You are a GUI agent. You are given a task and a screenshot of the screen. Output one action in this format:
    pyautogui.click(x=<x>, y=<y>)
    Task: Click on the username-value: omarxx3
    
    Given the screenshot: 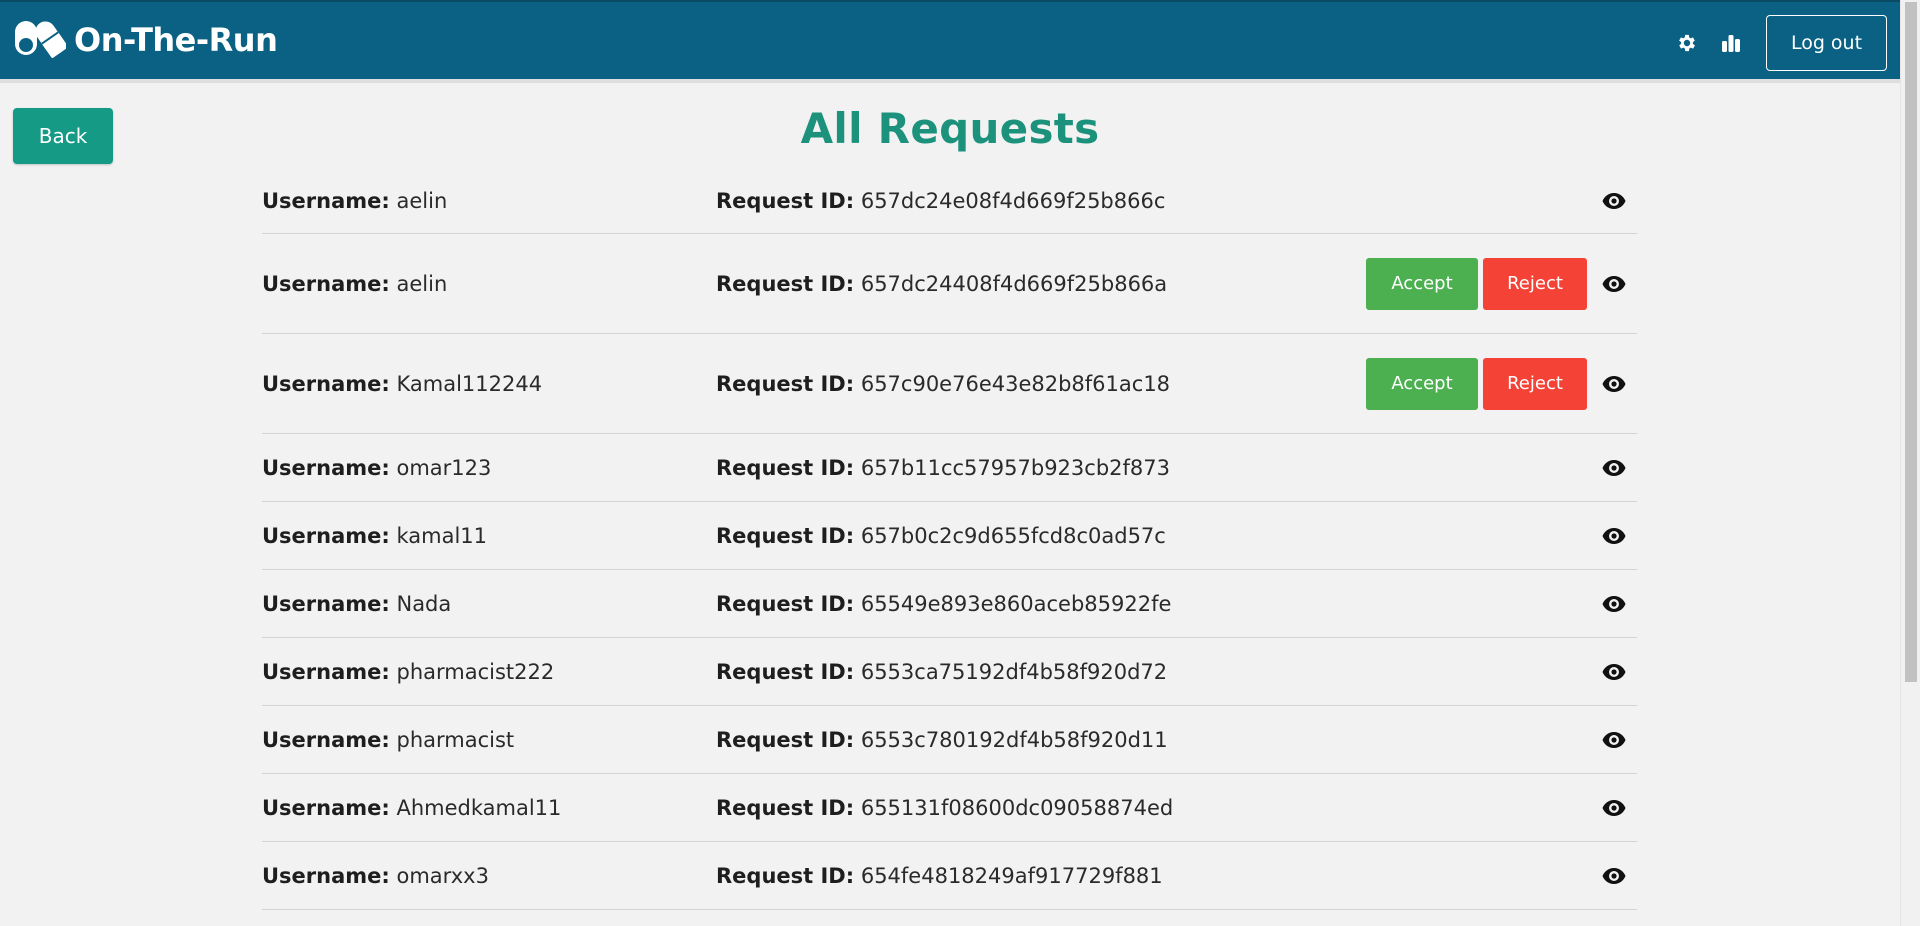 What is the action you would take?
    pyautogui.click(x=442, y=875)
    